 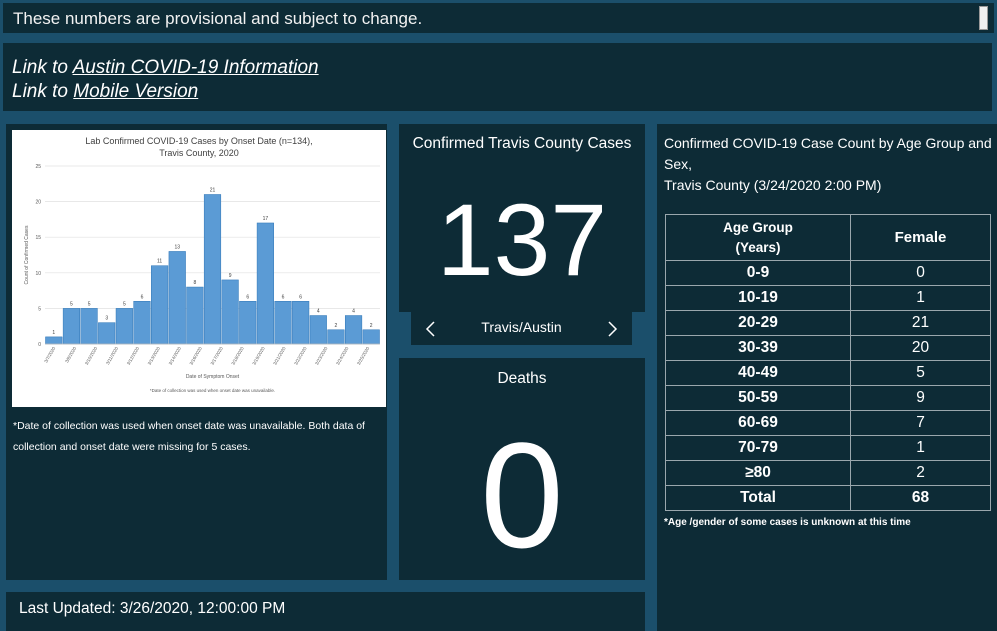 I want to click on female-count-cell: 5, so click(x=920, y=373).